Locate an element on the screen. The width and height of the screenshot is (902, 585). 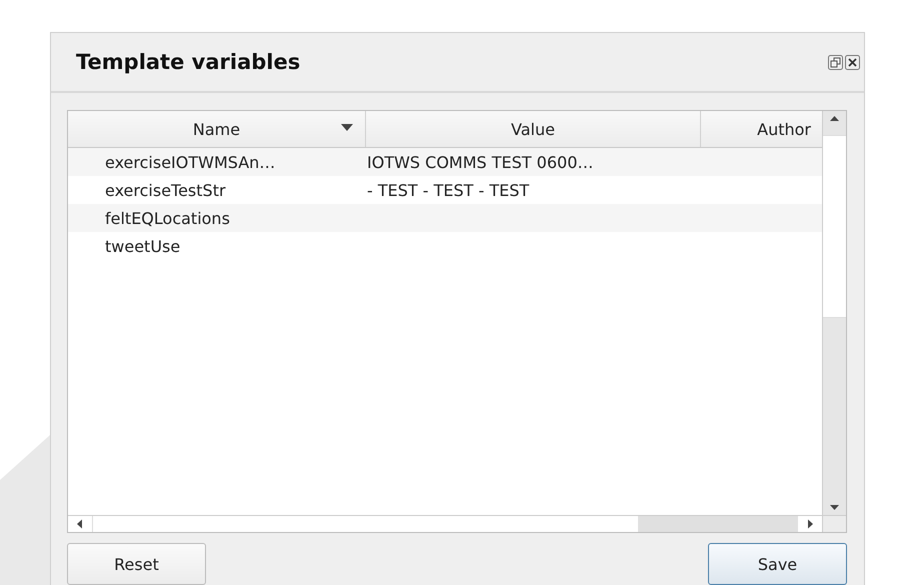
close-icon is located at coordinates (852, 62).